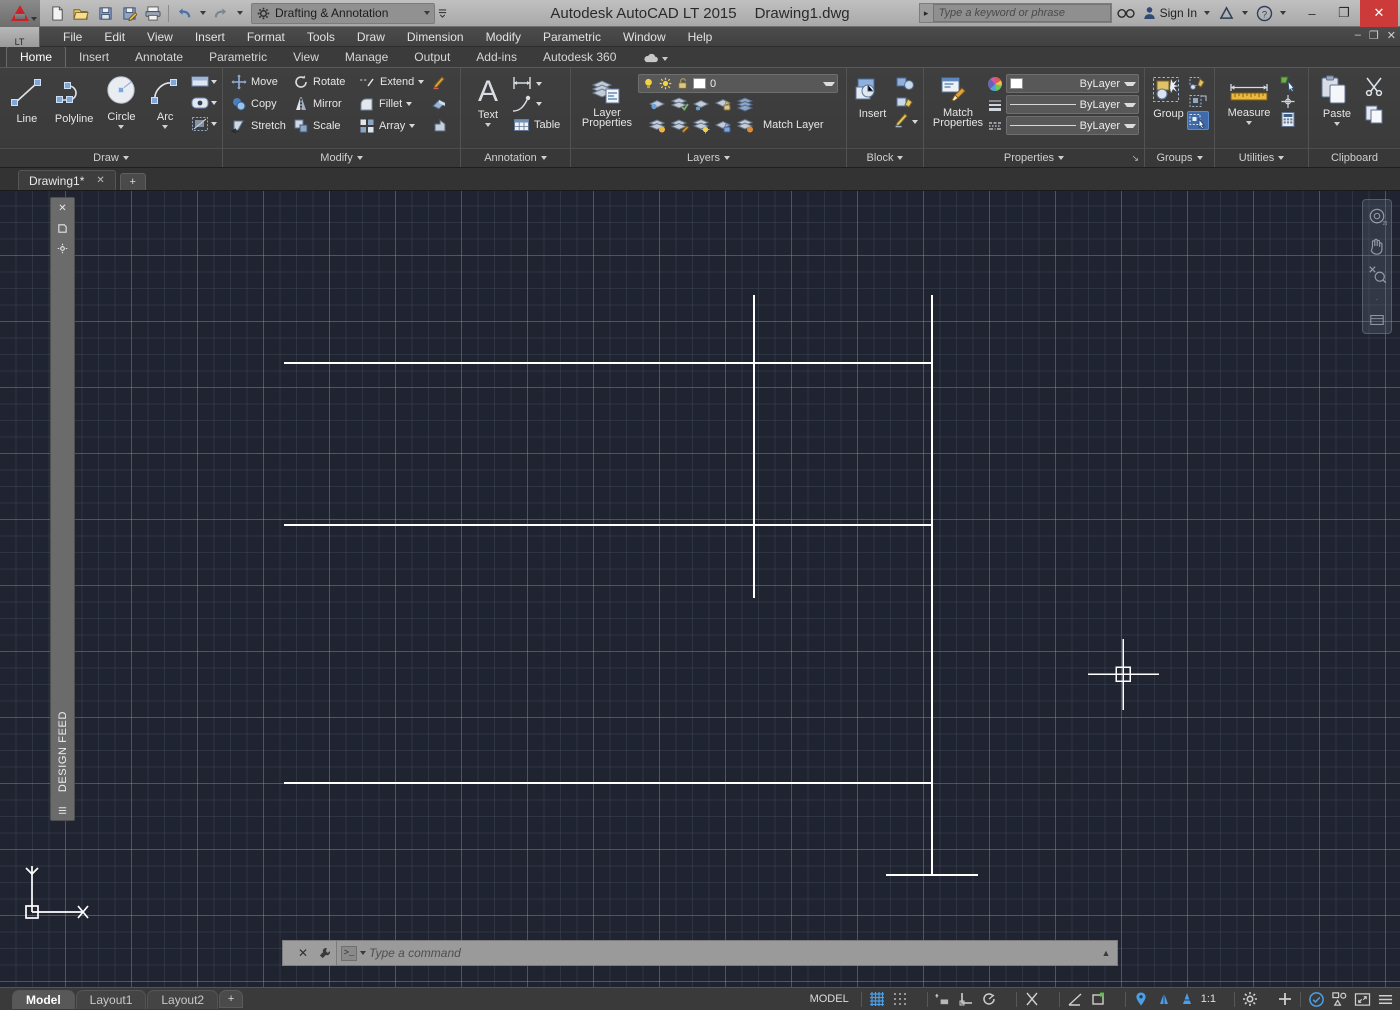 Image resolution: width=1400 pixels, height=1010 pixels. Describe the element at coordinates (392, 126) in the screenshot. I see `array-button: Array` at that location.